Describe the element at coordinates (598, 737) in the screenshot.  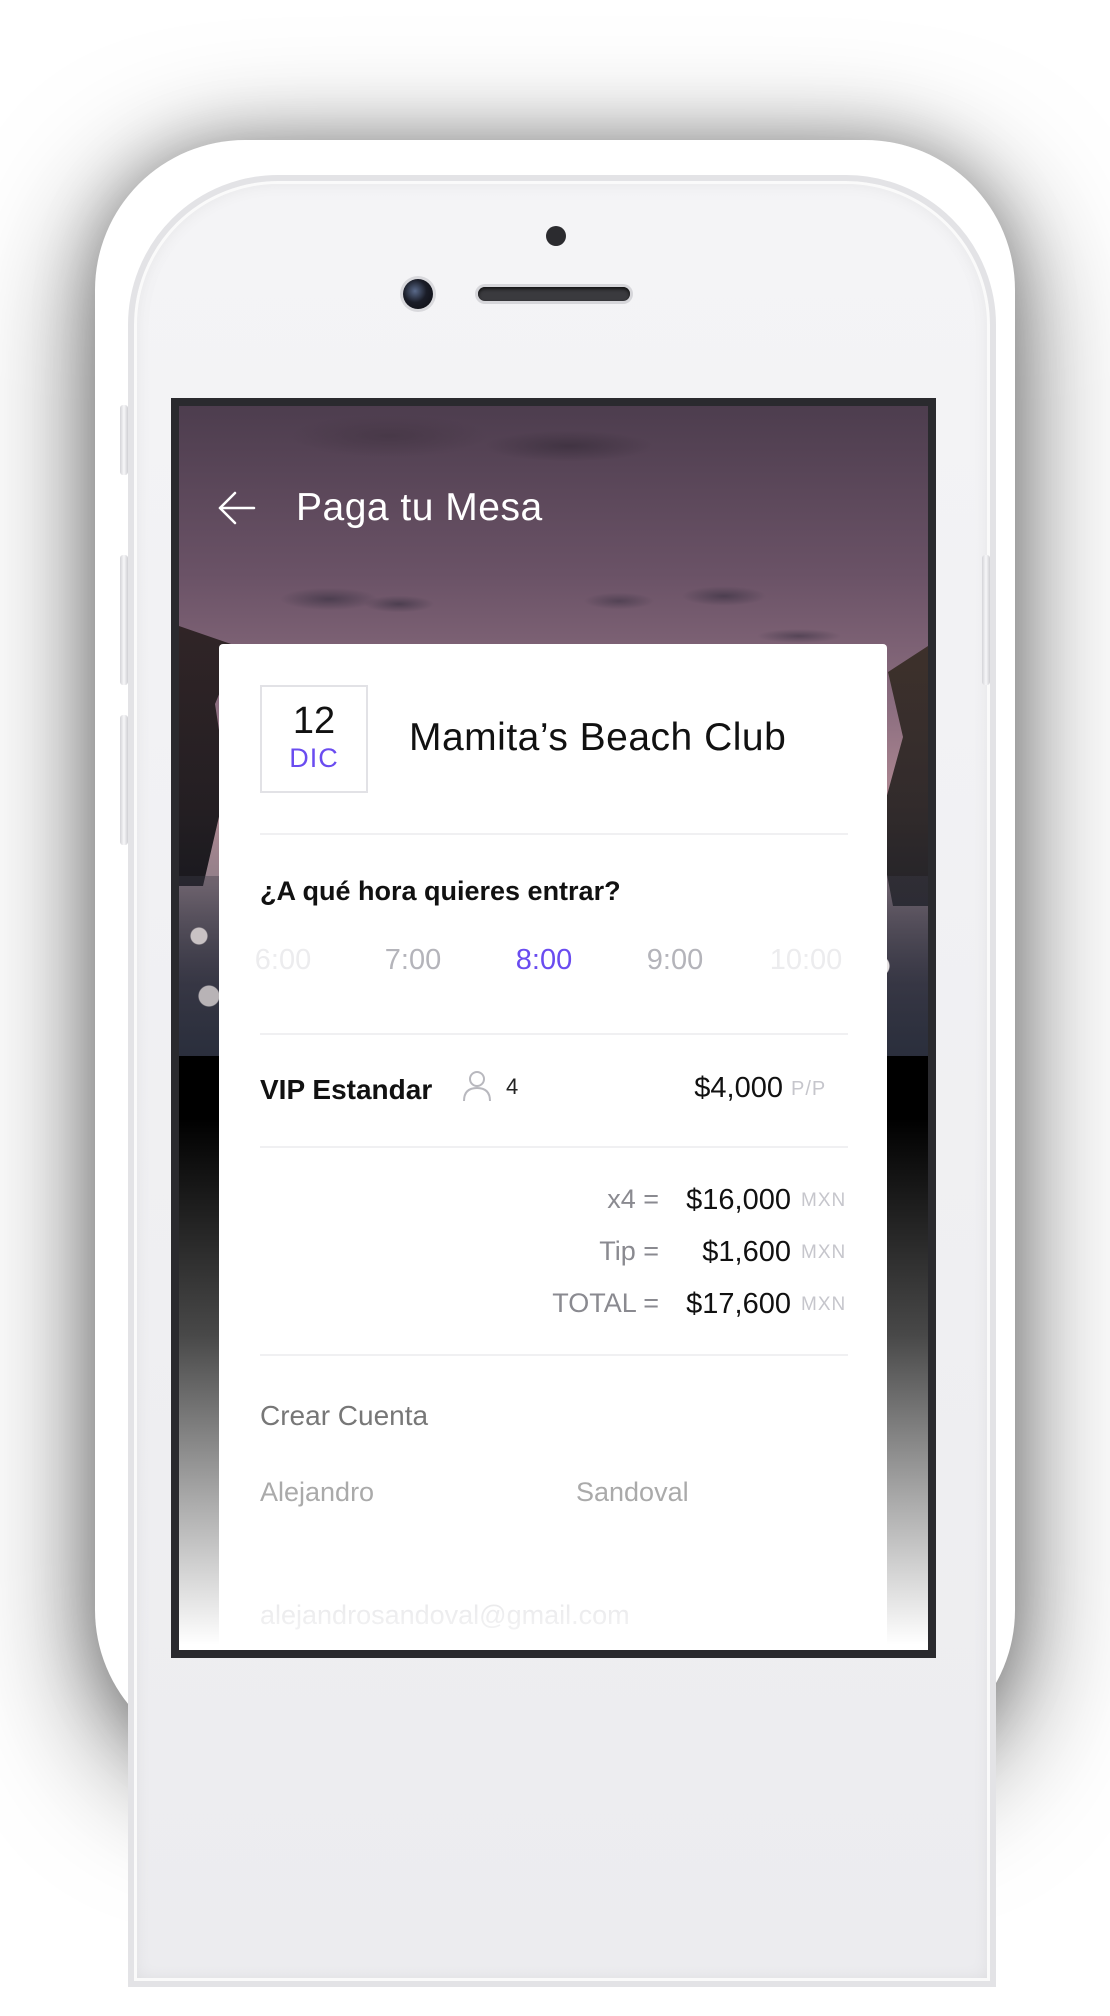
I see `venue-name: Mamita’s Beach Club` at that location.